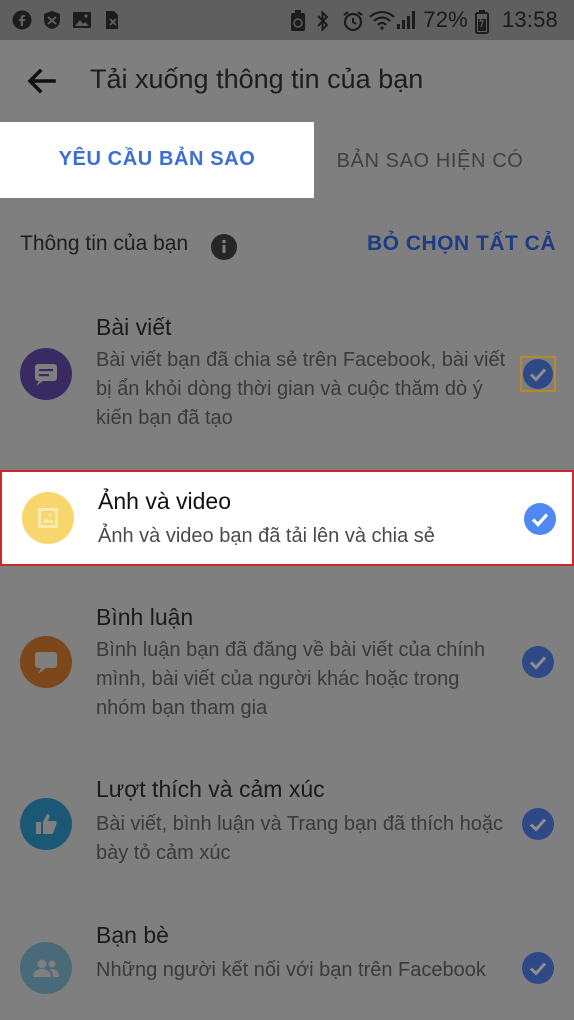  Describe the element at coordinates (352, 21) in the screenshot. I see `alarm-icon` at that location.